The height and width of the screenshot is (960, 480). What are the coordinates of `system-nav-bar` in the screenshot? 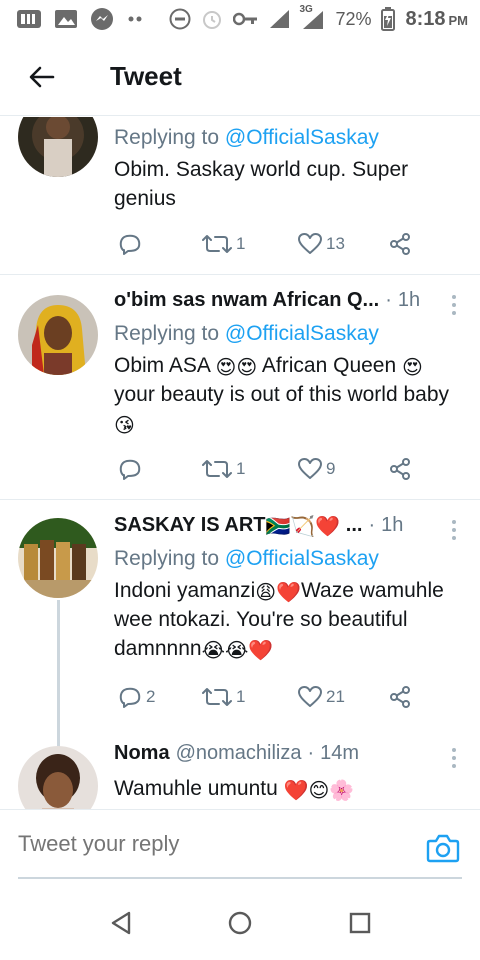 It's located at (240, 920).